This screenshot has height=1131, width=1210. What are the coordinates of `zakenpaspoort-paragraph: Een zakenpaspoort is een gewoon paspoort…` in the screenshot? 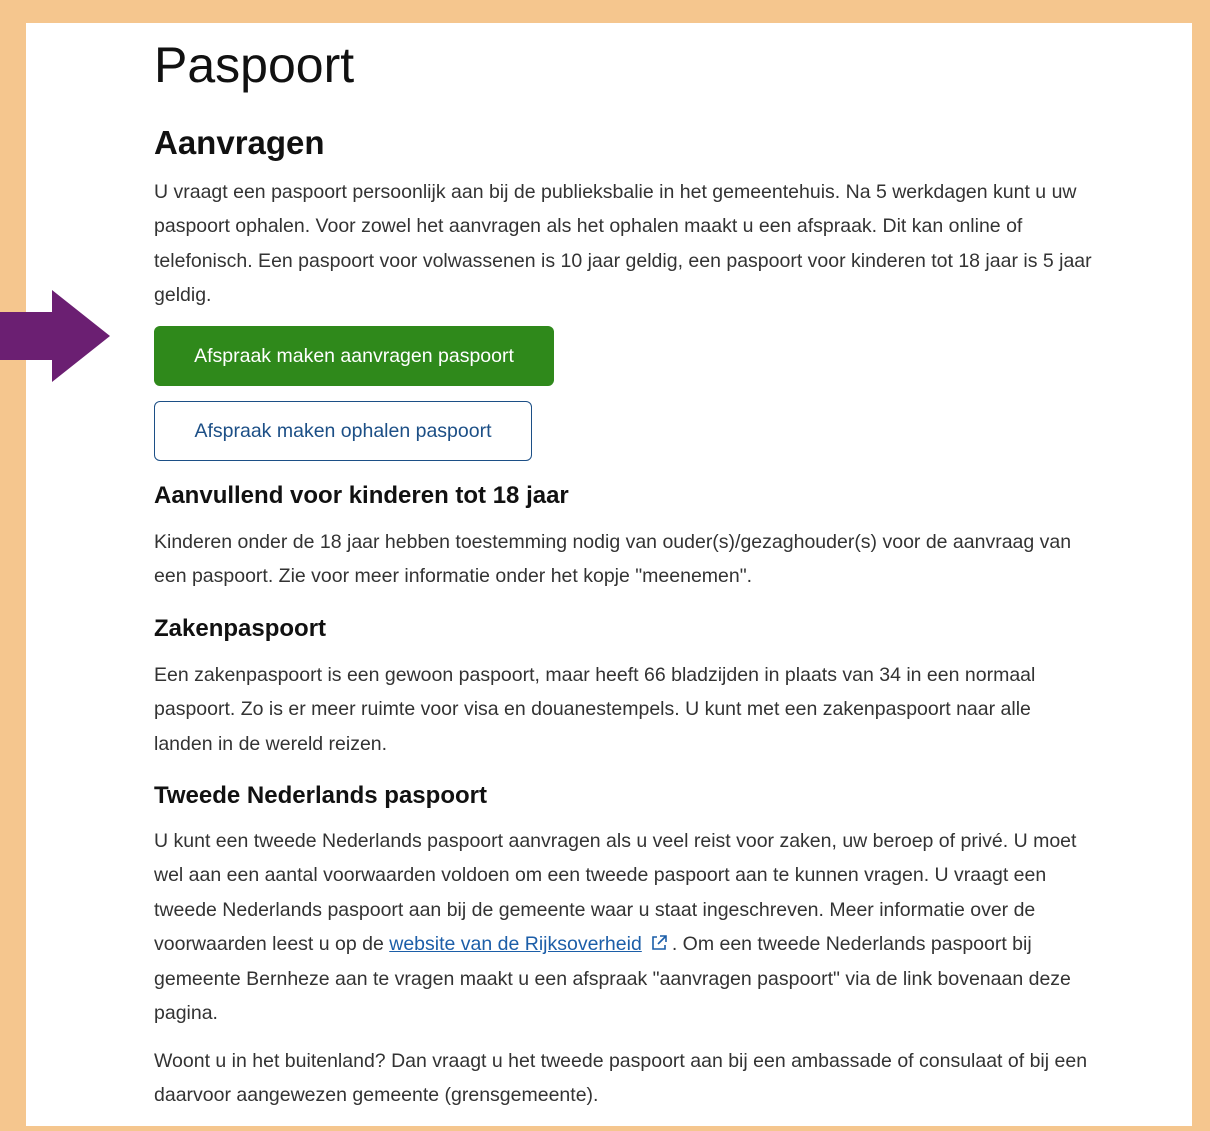 It's located at (595, 709).